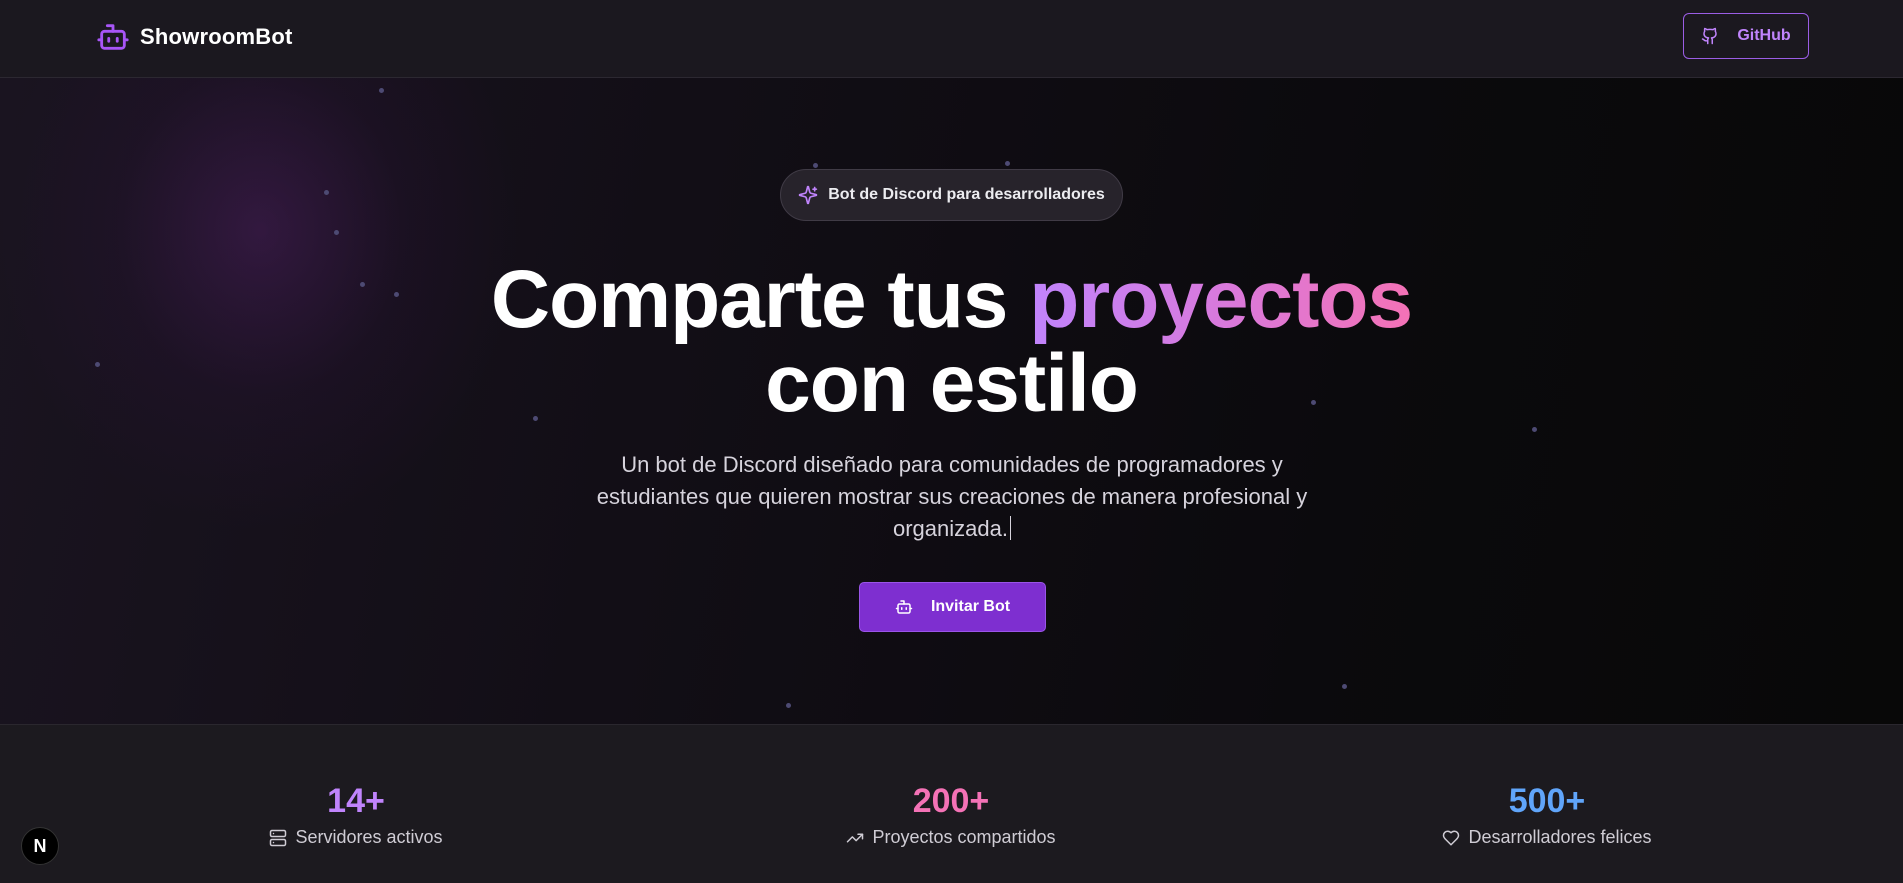 This screenshot has width=1903, height=883. I want to click on stat-label-row: Desarrolladores felices, so click(1547, 837).